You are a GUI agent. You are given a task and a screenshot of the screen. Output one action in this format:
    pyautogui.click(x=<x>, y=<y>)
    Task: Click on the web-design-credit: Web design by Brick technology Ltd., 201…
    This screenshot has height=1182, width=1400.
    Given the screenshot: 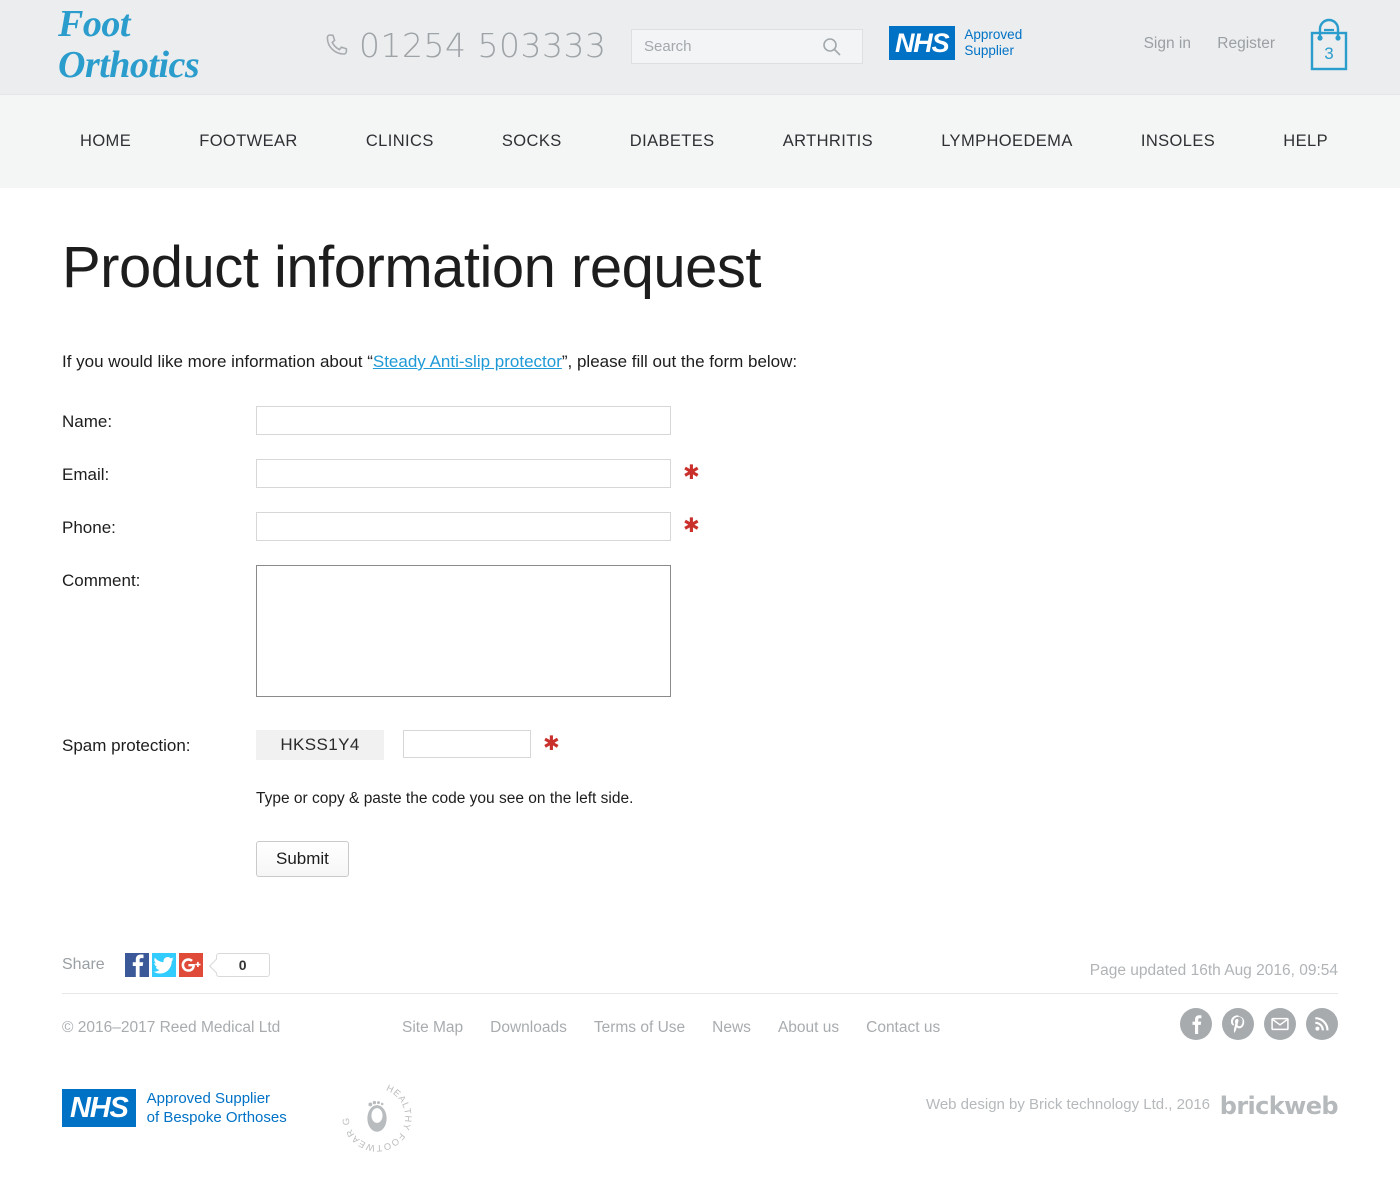 What is the action you would take?
    pyautogui.click(x=1067, y=1104)
    